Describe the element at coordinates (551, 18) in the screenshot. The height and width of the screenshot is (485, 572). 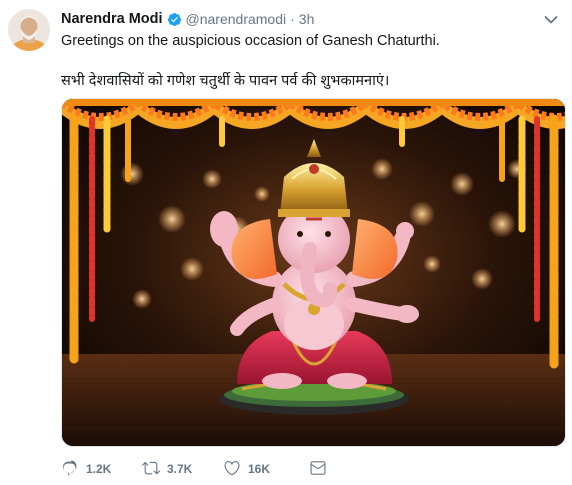
I see `chevron-down-icon` at that location.